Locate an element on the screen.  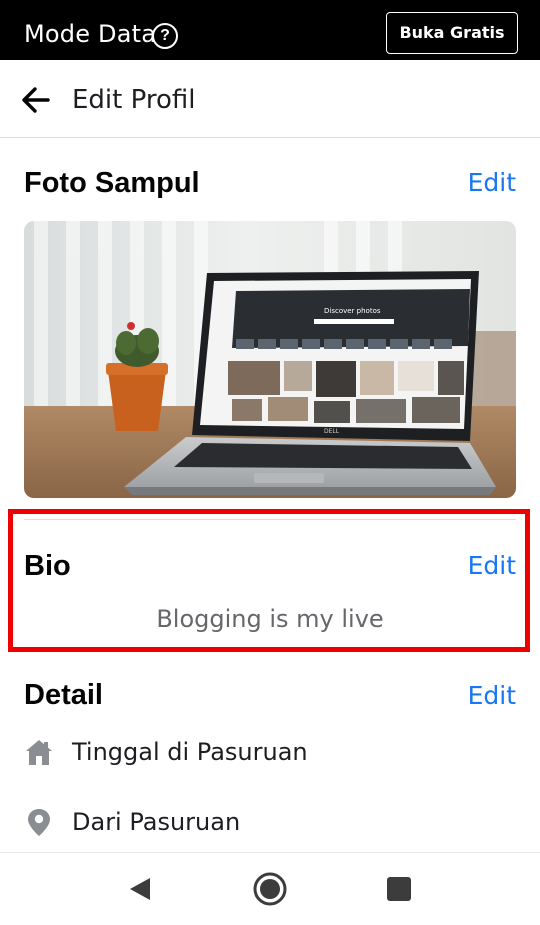
home-nav-icon is located at coordinates (270, 889).